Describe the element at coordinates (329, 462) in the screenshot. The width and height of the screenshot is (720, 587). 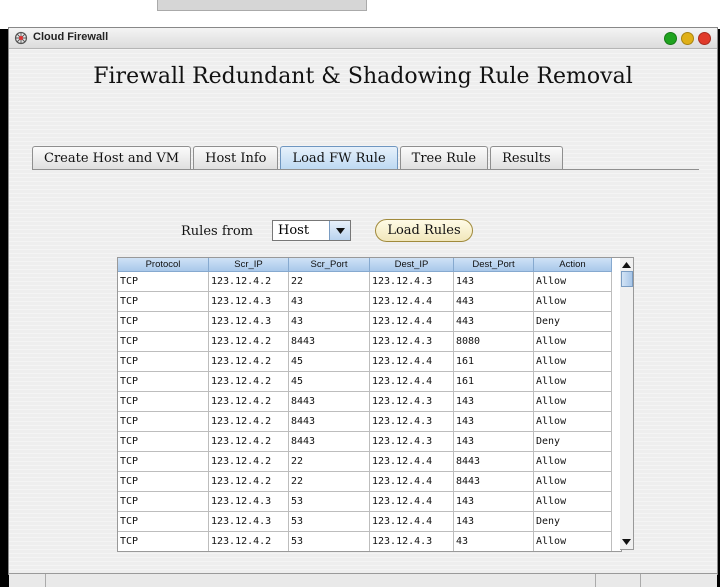
I see `table-cell: 22` at that location.